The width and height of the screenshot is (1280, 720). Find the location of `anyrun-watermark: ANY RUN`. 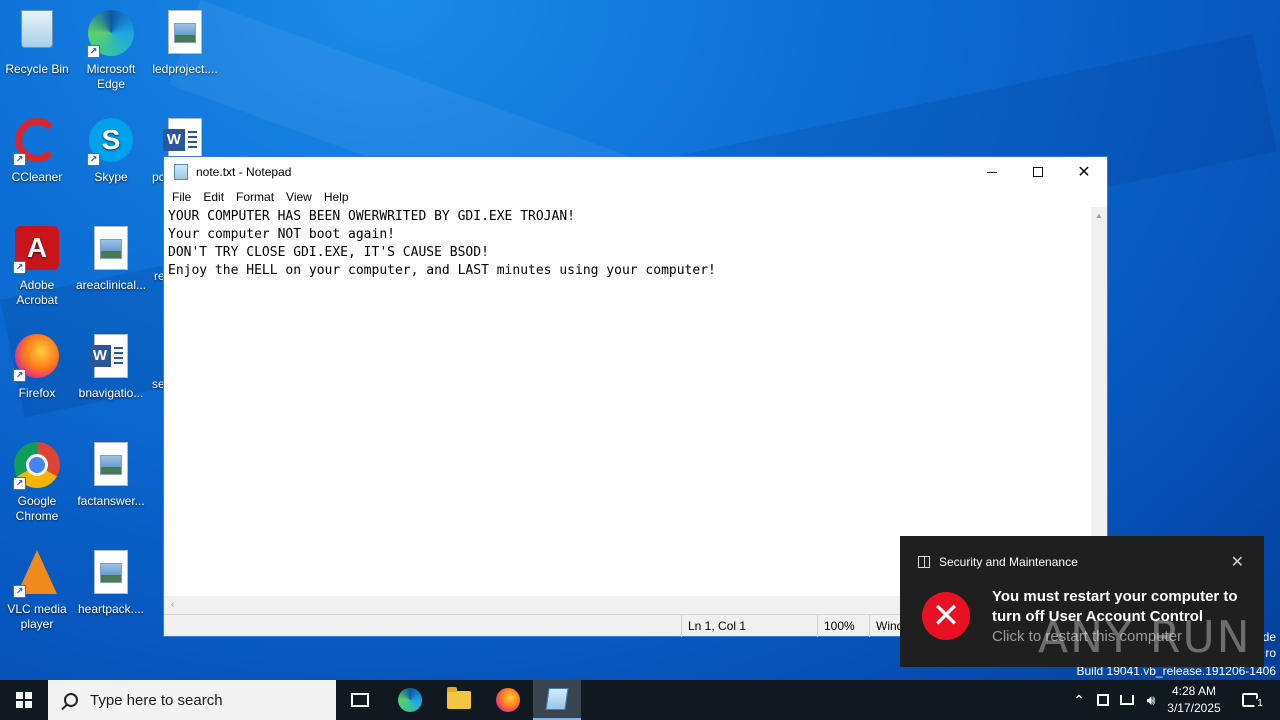

anyrun-watermark: ANY RUN is located at coordinates (1145, 637).